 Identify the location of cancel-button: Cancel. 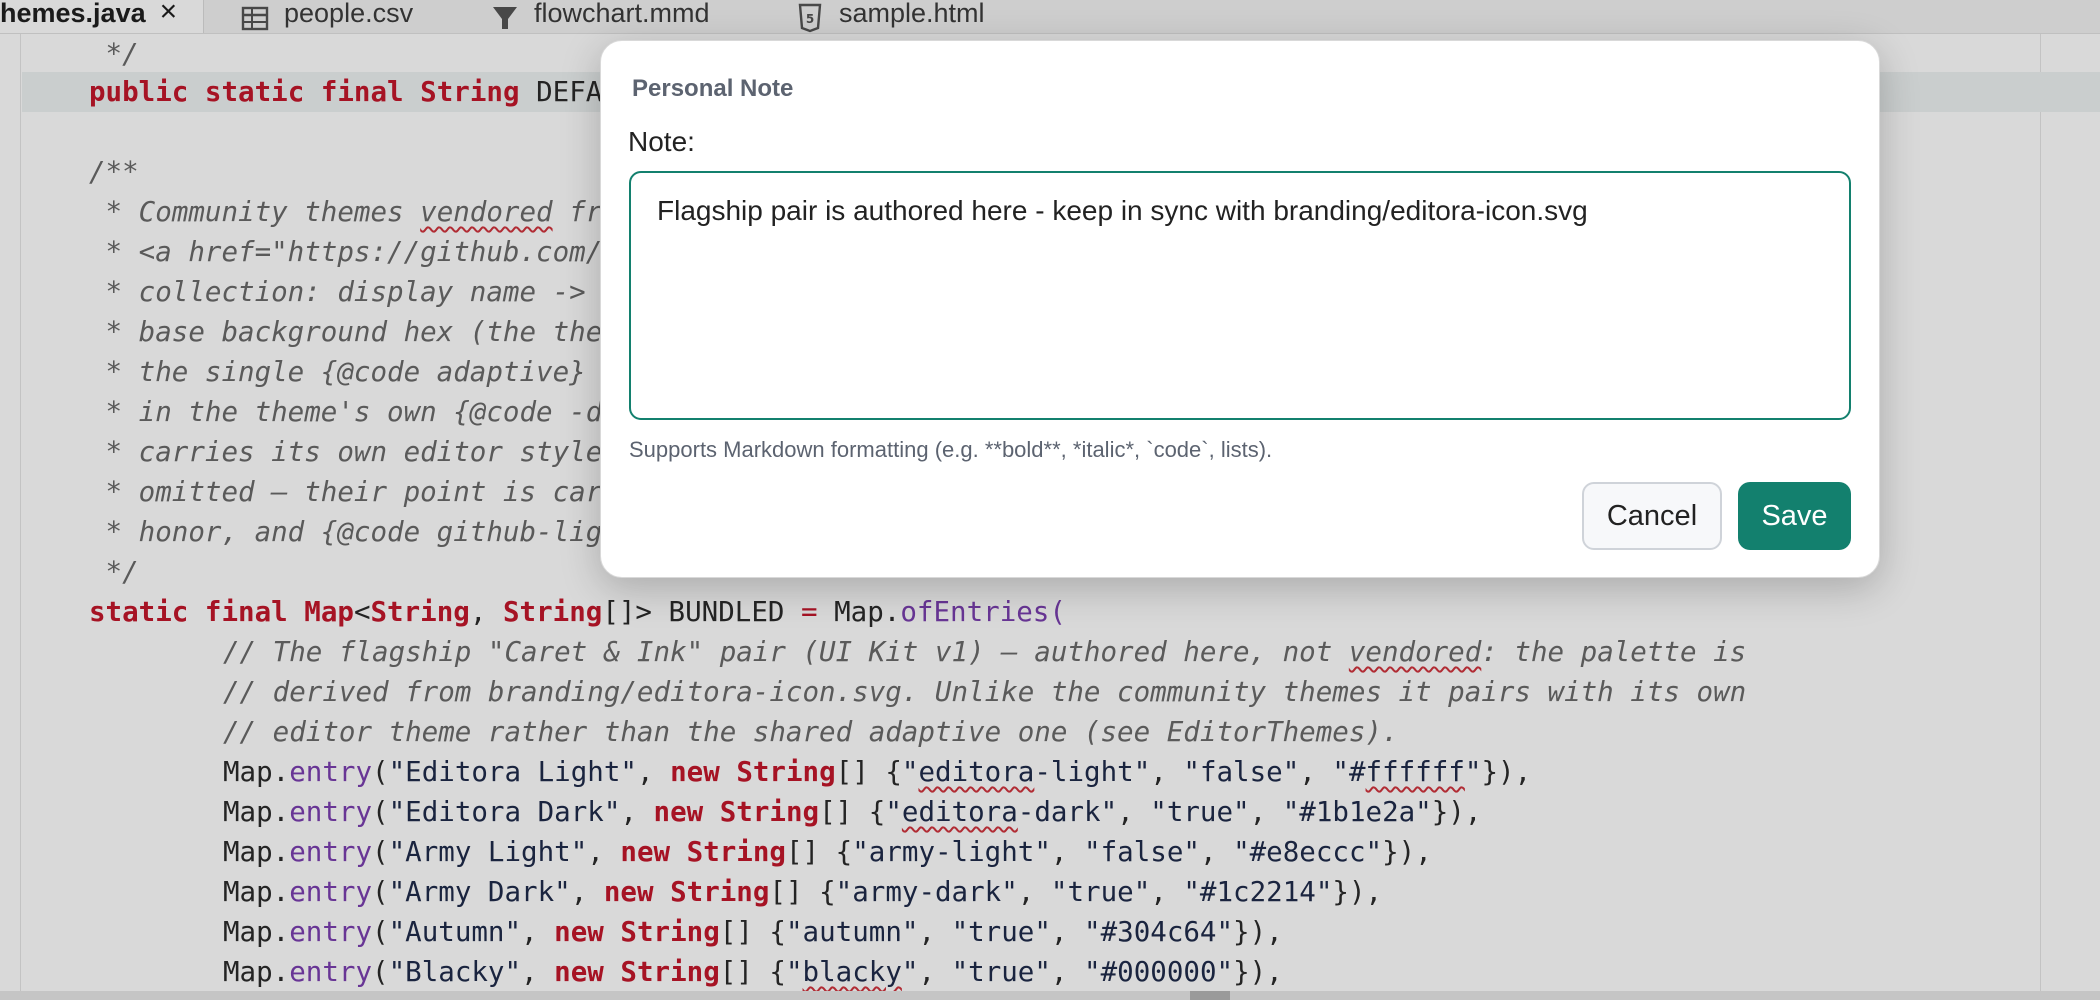
(1652, 516).